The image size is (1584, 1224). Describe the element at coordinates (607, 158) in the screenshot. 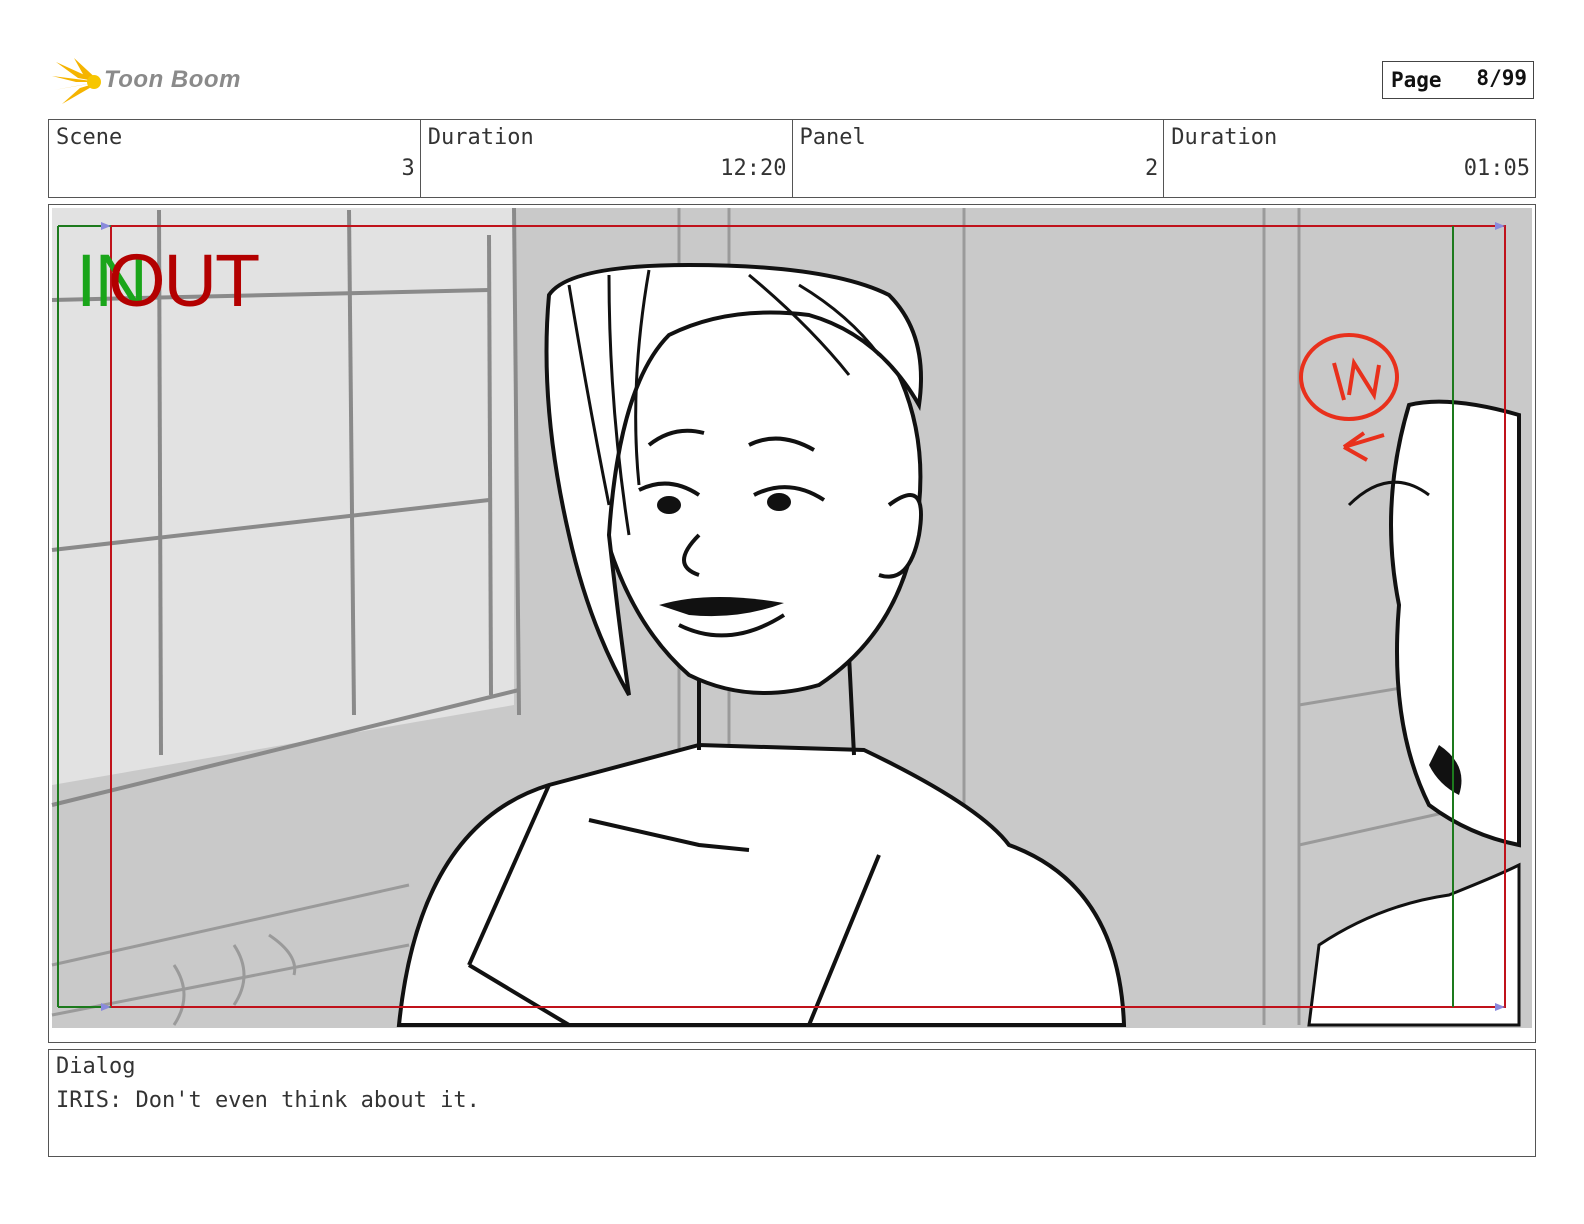

I see `scene-duration-cell: Duration 12:20` at that location.